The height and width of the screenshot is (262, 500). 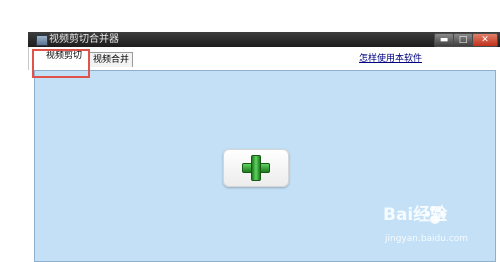 I want to click on watermark: Bai经验 jingyan.baidu.com, so click(x=439, y=230).